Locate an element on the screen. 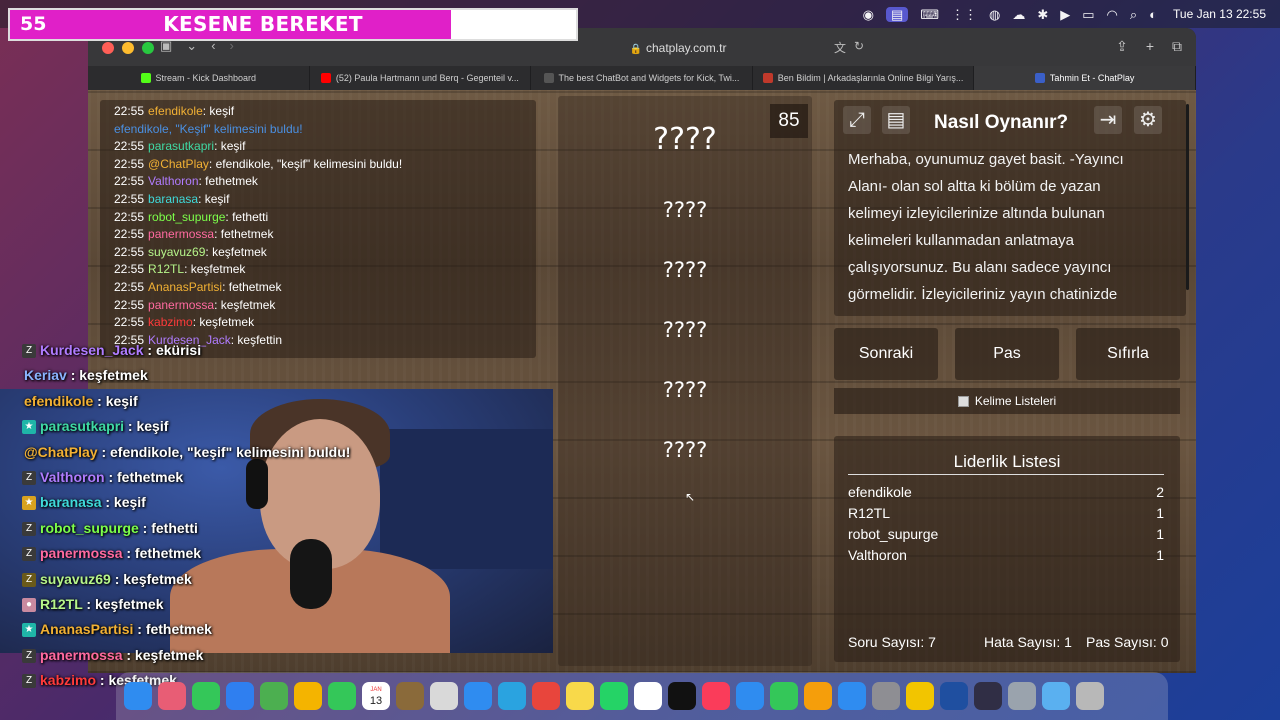 The width and height of the screenshot is (1280, 720). stream-chat-message: Valthoron : fethetmek is located at coordinates (111, 477).